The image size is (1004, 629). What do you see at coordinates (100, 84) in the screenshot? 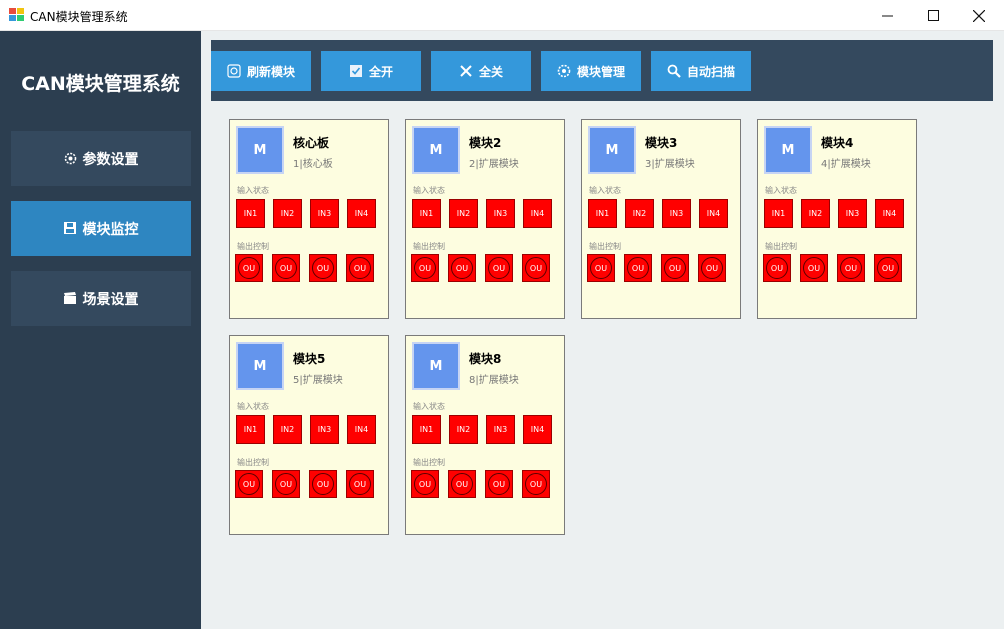
I see `app-brand-title: CAN模块管理系统` at bounding box center [100, 84].